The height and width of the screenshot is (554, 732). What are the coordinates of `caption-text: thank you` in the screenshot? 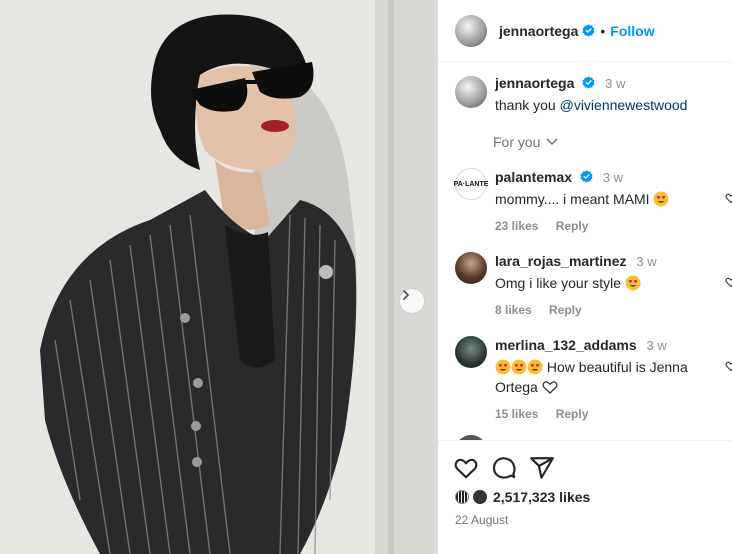 It's located at (527, 105).